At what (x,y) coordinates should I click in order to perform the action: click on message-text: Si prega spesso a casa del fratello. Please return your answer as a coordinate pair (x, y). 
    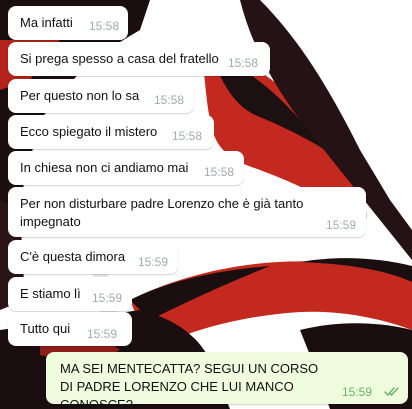
    Looking at the image, I should click on (119, 58).